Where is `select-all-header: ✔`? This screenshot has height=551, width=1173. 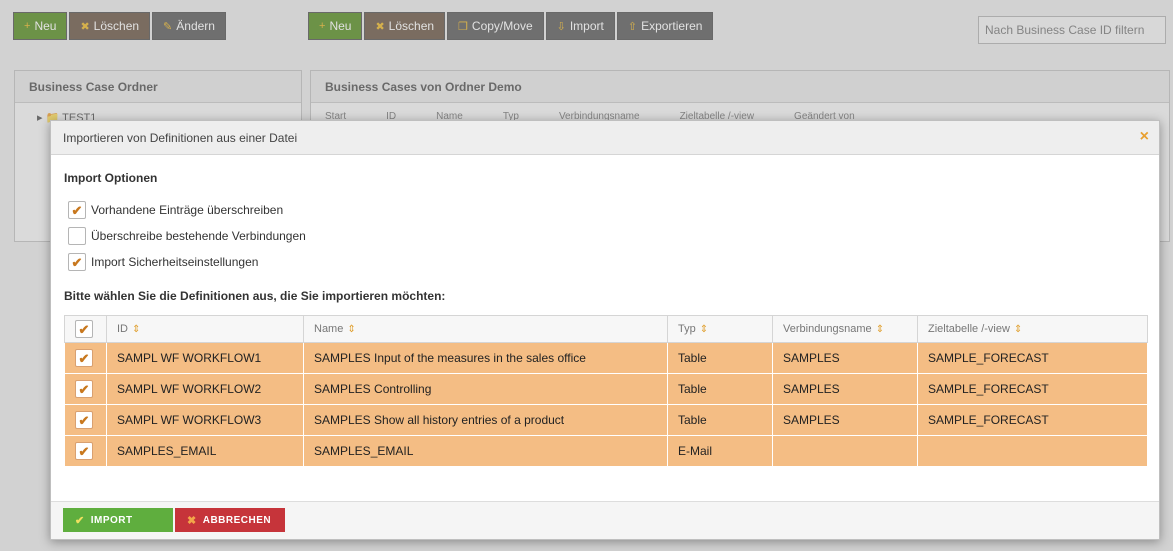
select-all-header: ✔ is located at coordinates (85, 329).